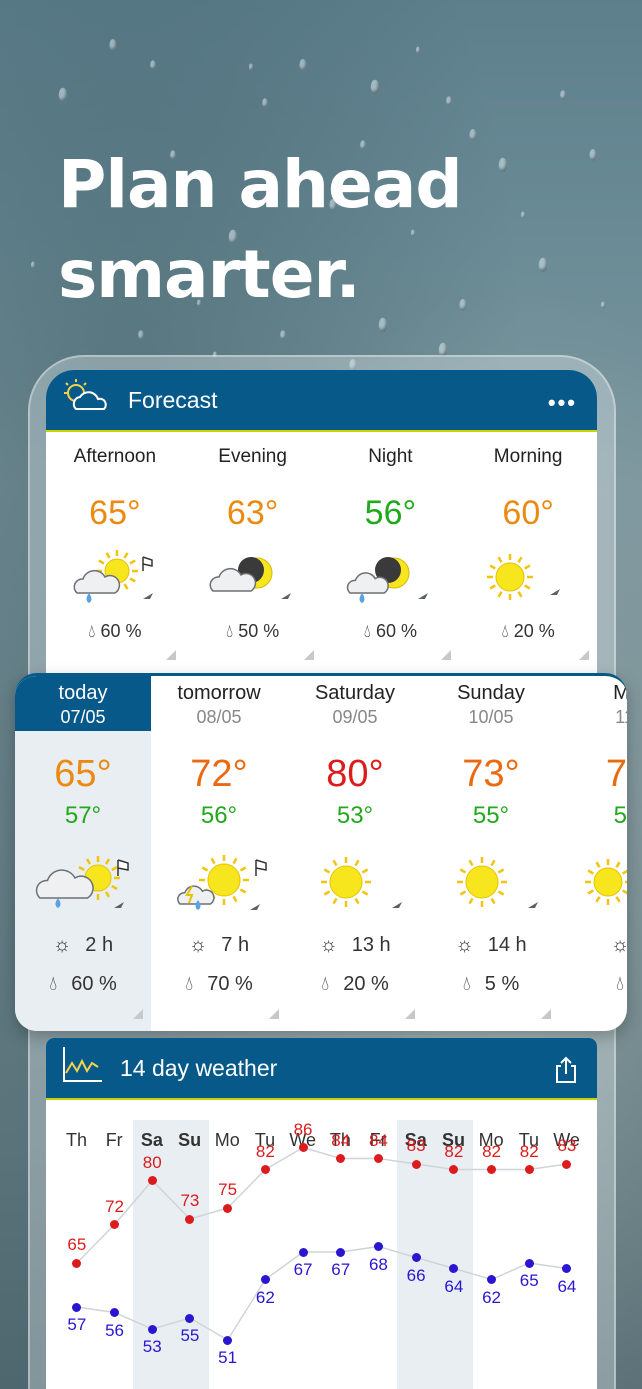 Image resolution: width=642 pixels, height=1389 pixels. What do you see at coordinates (83, 717) in the screenshot?
I see `day-date: 07/05` at bounding box center [83, 717].